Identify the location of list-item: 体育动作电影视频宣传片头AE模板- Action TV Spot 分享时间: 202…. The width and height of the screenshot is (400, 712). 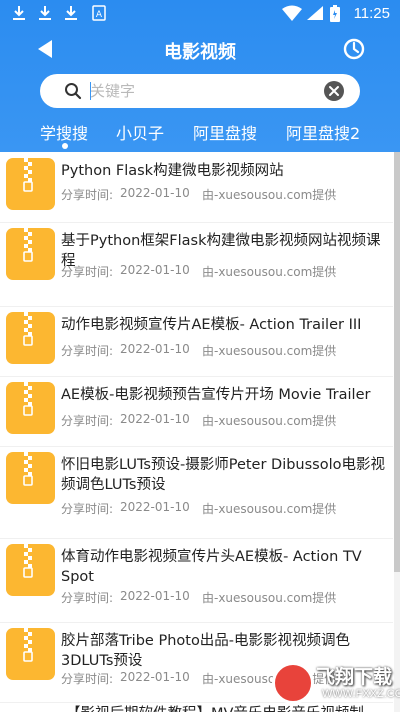
(196, 576).